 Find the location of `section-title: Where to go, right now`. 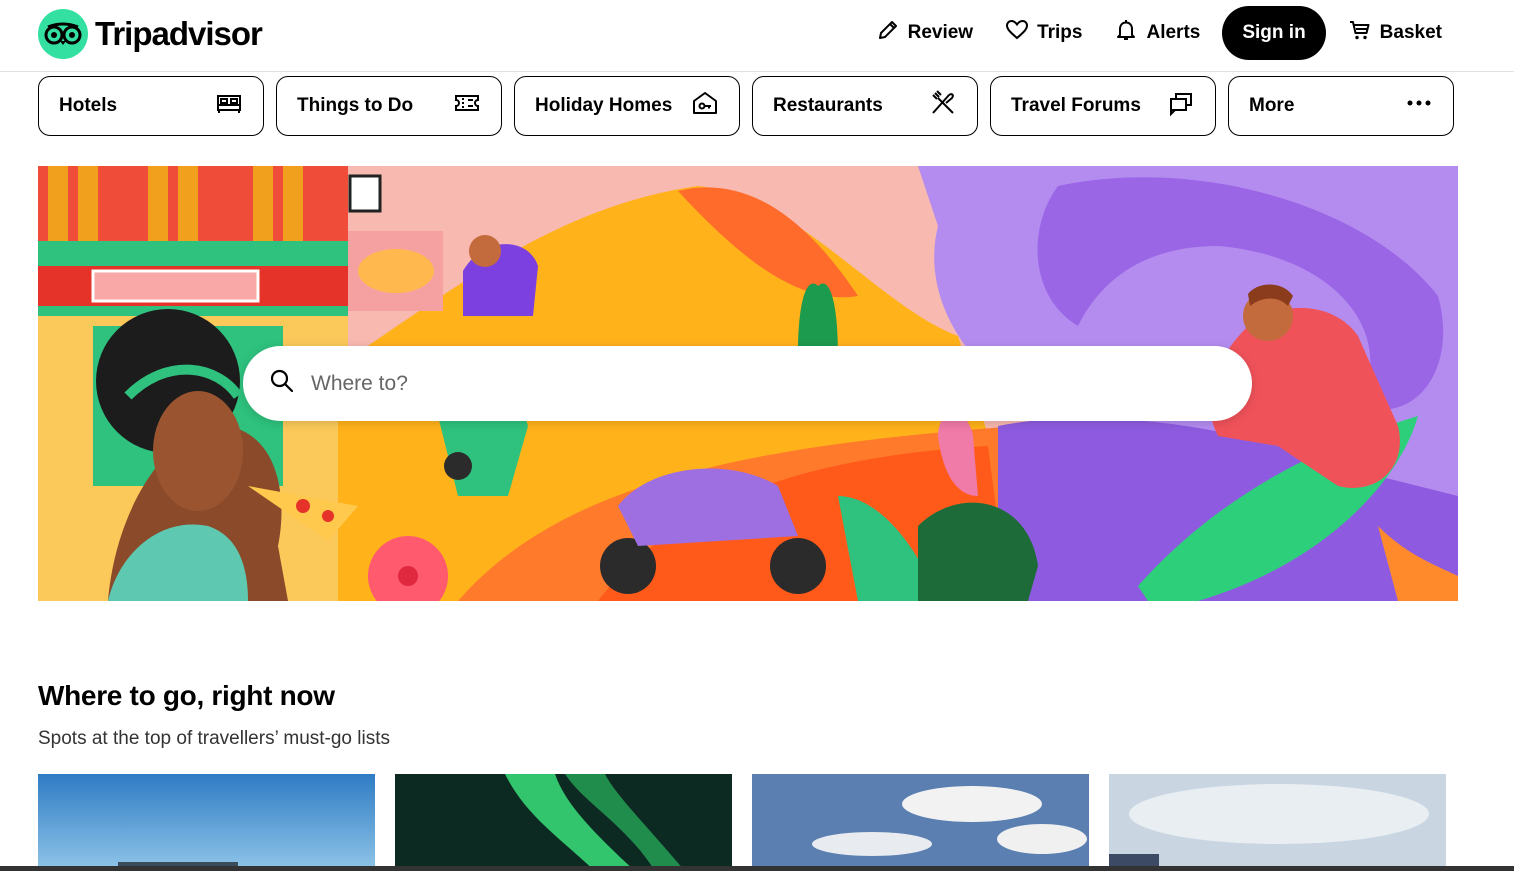

section-title: Where to go, right now is located at coordinates (186, 695).